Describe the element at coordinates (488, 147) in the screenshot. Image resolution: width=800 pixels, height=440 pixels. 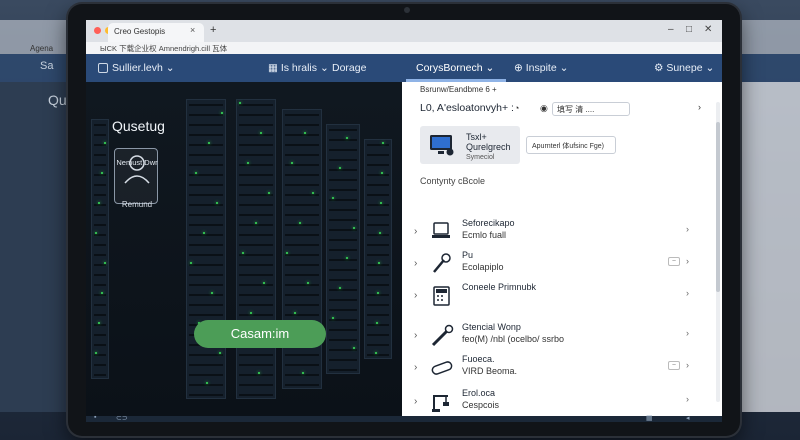
I see `feature-line2: Qurelgrech` at that location.